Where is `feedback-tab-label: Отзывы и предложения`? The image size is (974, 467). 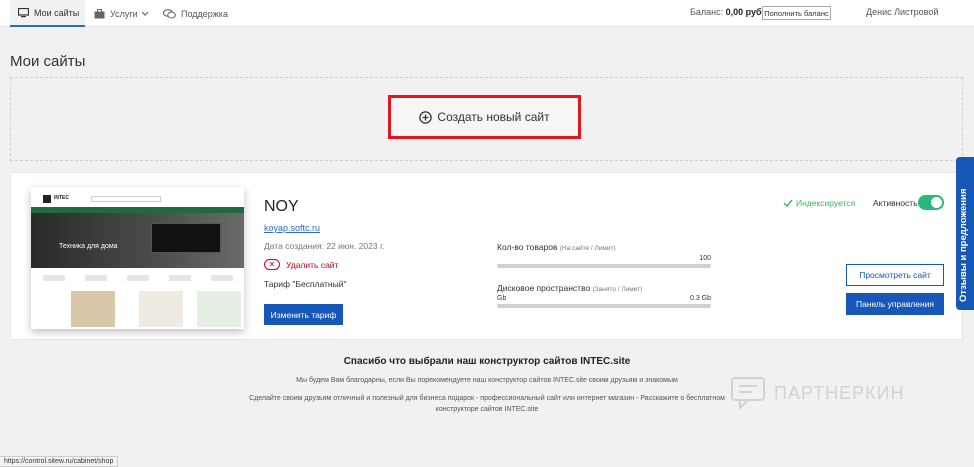 feedback-tab-label: Отзывы и предложения is located at coordinates (963, 245).